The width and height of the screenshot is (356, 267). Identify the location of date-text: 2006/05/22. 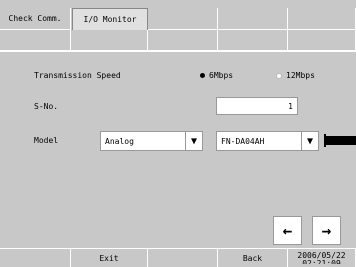
(321, 255).